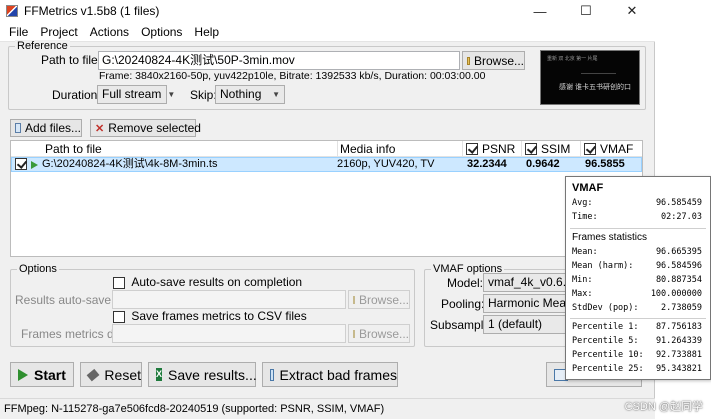 The width and height of the screenshot is (711, 419). What do you see at coordinates (637, 341) in the screenshot?
I see `tooltip-percentile-row: Percentile 5: 91.264339` at bounding box center [637, 341].